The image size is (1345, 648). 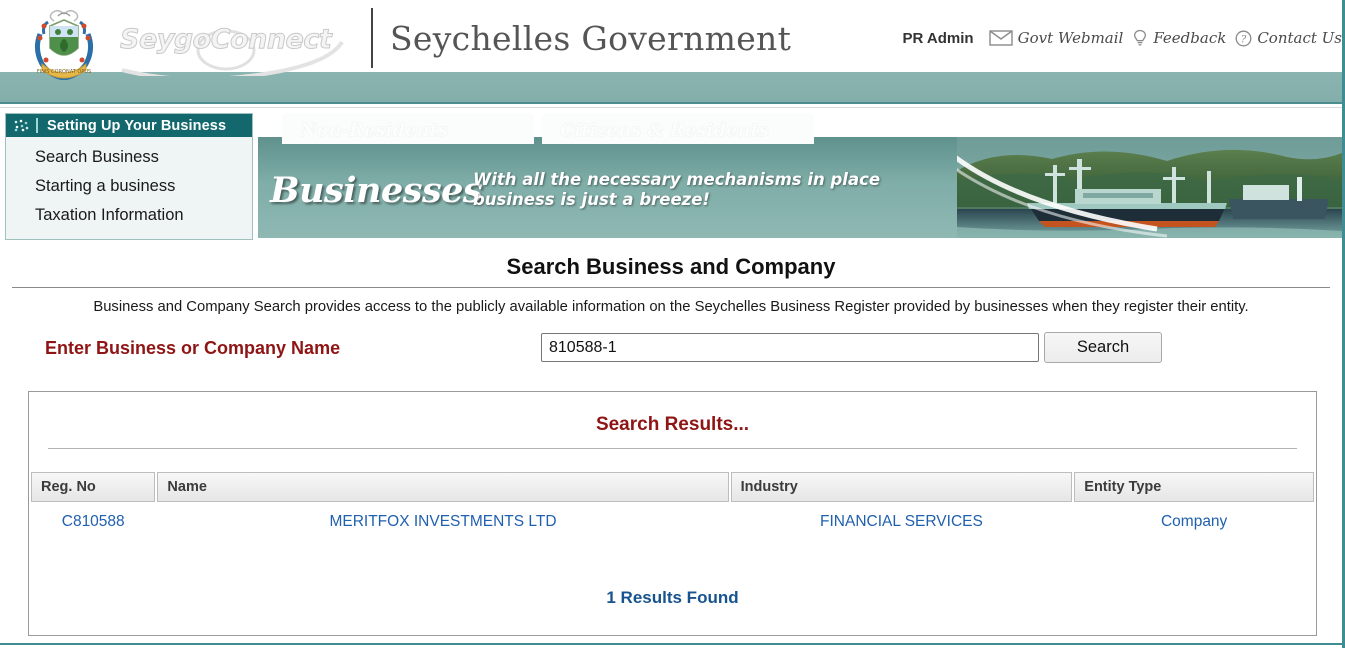 I want to click on coat-of-arms-icon: FINIS CORONAT OPUS, so click(x=64, y=42).